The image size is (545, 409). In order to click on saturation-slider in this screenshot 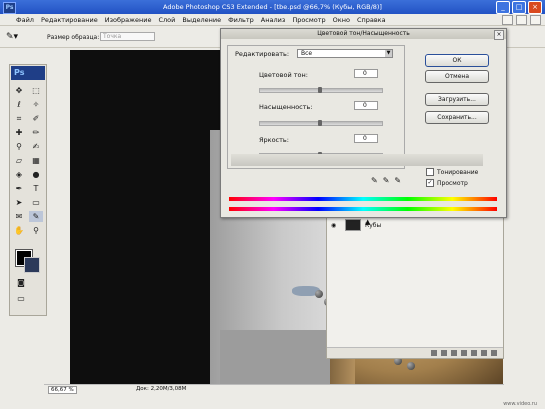, I will do `click(321, 123)`.